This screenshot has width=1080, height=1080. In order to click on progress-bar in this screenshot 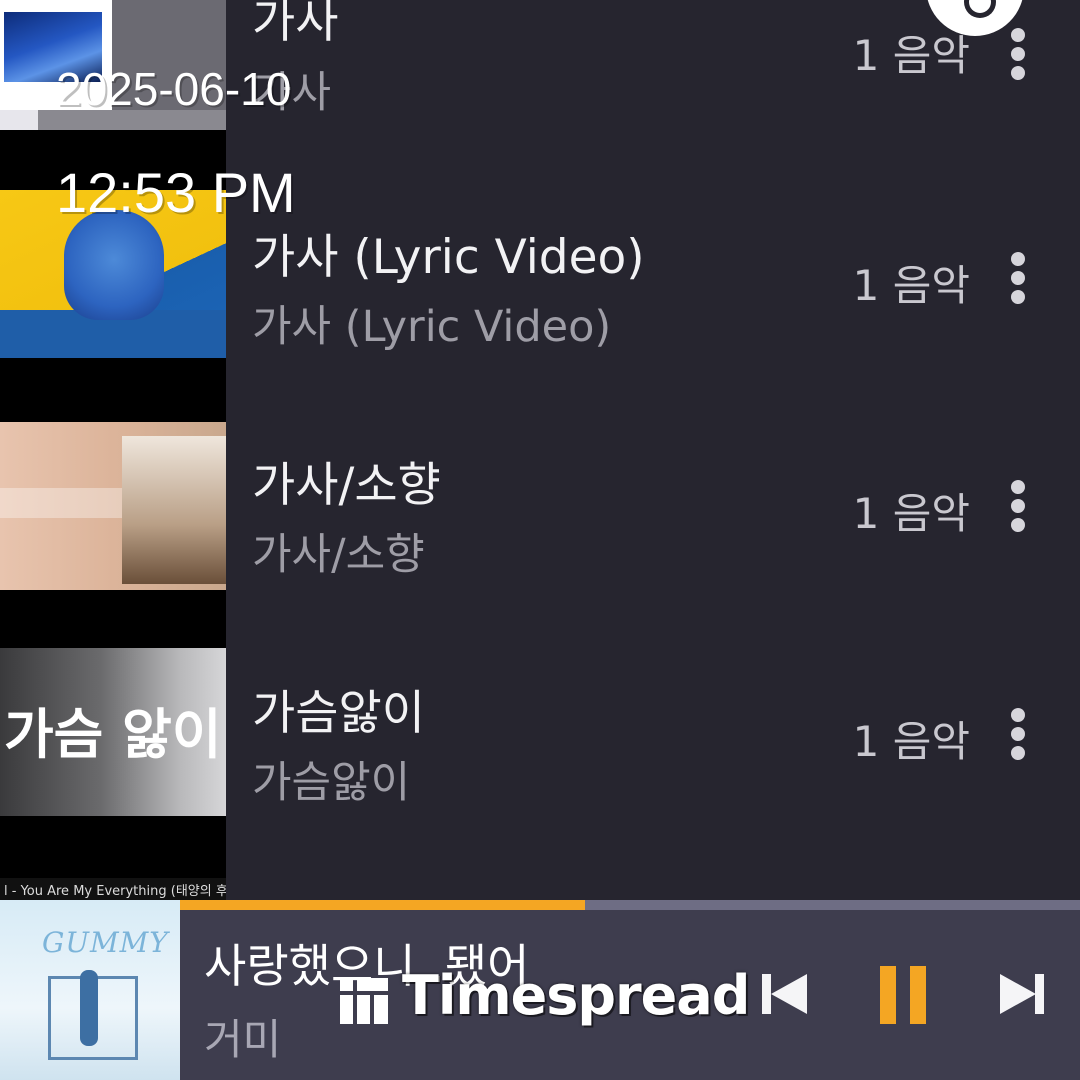, I will do `click(630, 905)`.